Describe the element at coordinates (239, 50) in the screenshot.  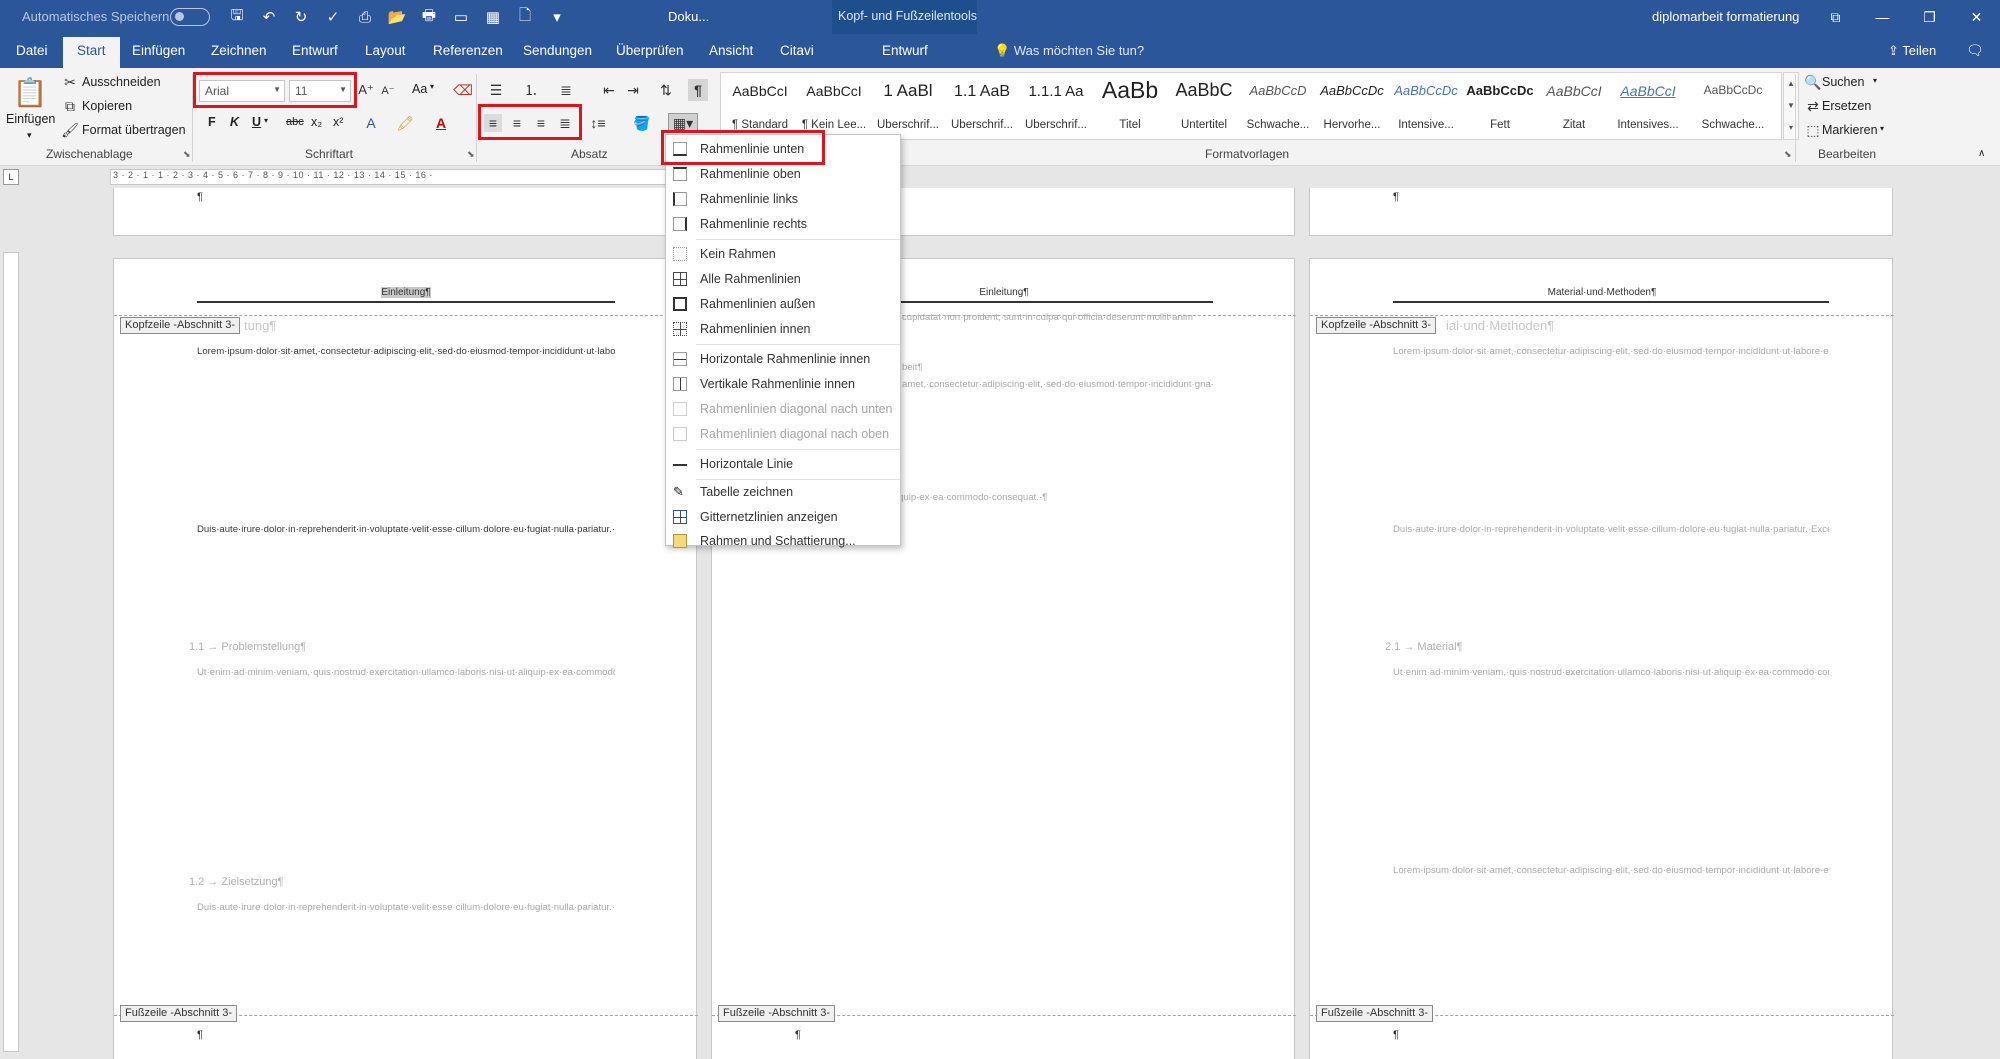
I see `tab-zeichnen: Zeichnen` at that location.